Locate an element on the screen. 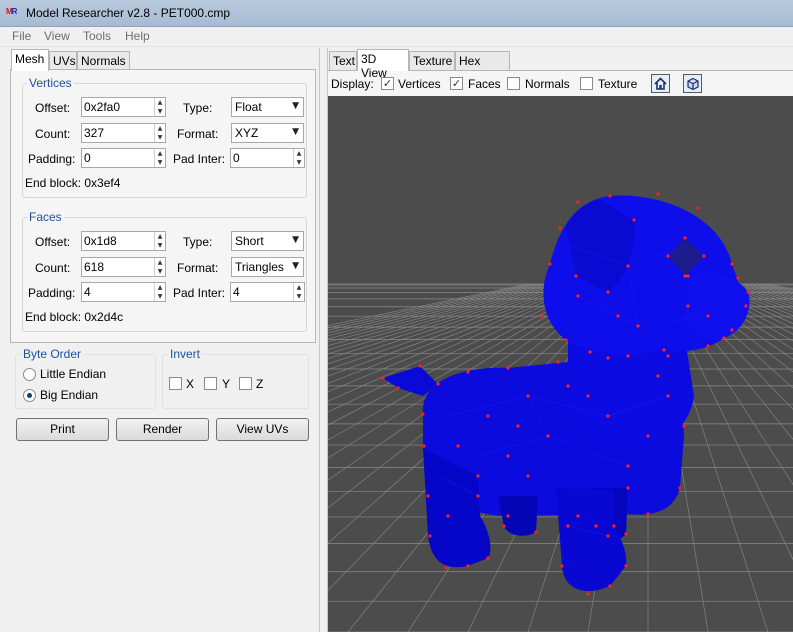 This screenshot has width=793, height=632. normals-checkbox-label: Normals is located at coordinates (547, 84).